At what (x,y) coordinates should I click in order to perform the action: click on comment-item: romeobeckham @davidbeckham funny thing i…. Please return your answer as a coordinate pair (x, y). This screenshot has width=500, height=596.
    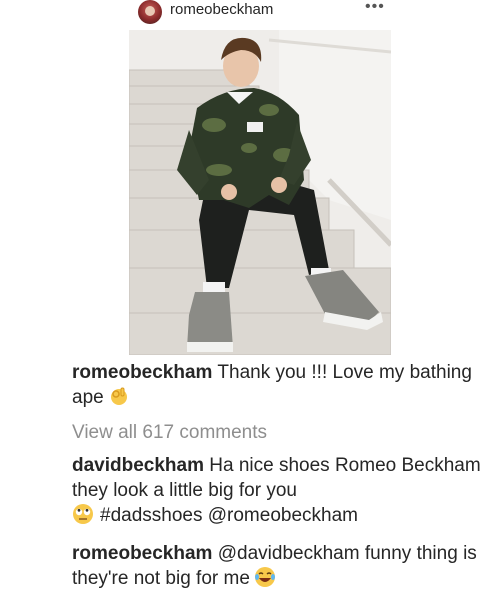
    Looking at the image, I should click on (277, 568).